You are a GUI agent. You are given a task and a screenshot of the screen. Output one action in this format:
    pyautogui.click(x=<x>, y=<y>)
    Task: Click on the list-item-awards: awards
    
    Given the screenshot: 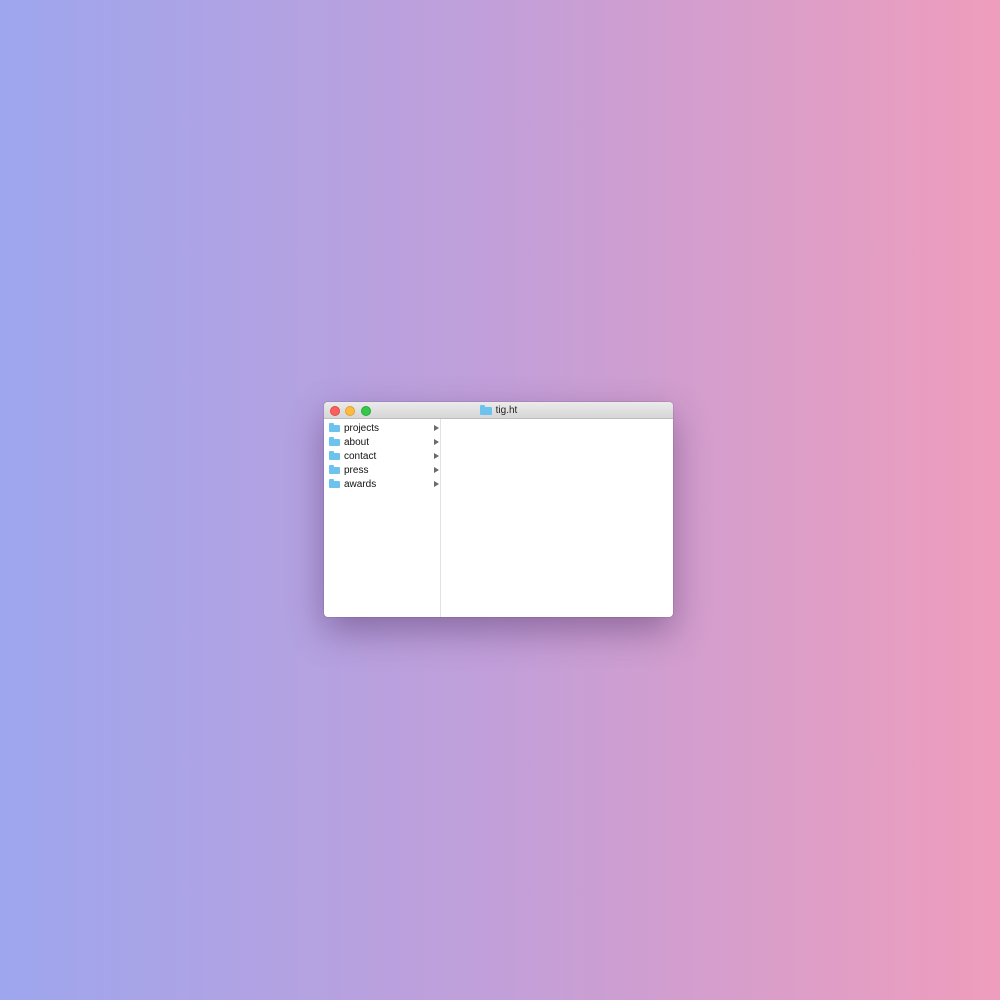 What is the action you would take?
    pyautogui.click(x=382, y=484)
    